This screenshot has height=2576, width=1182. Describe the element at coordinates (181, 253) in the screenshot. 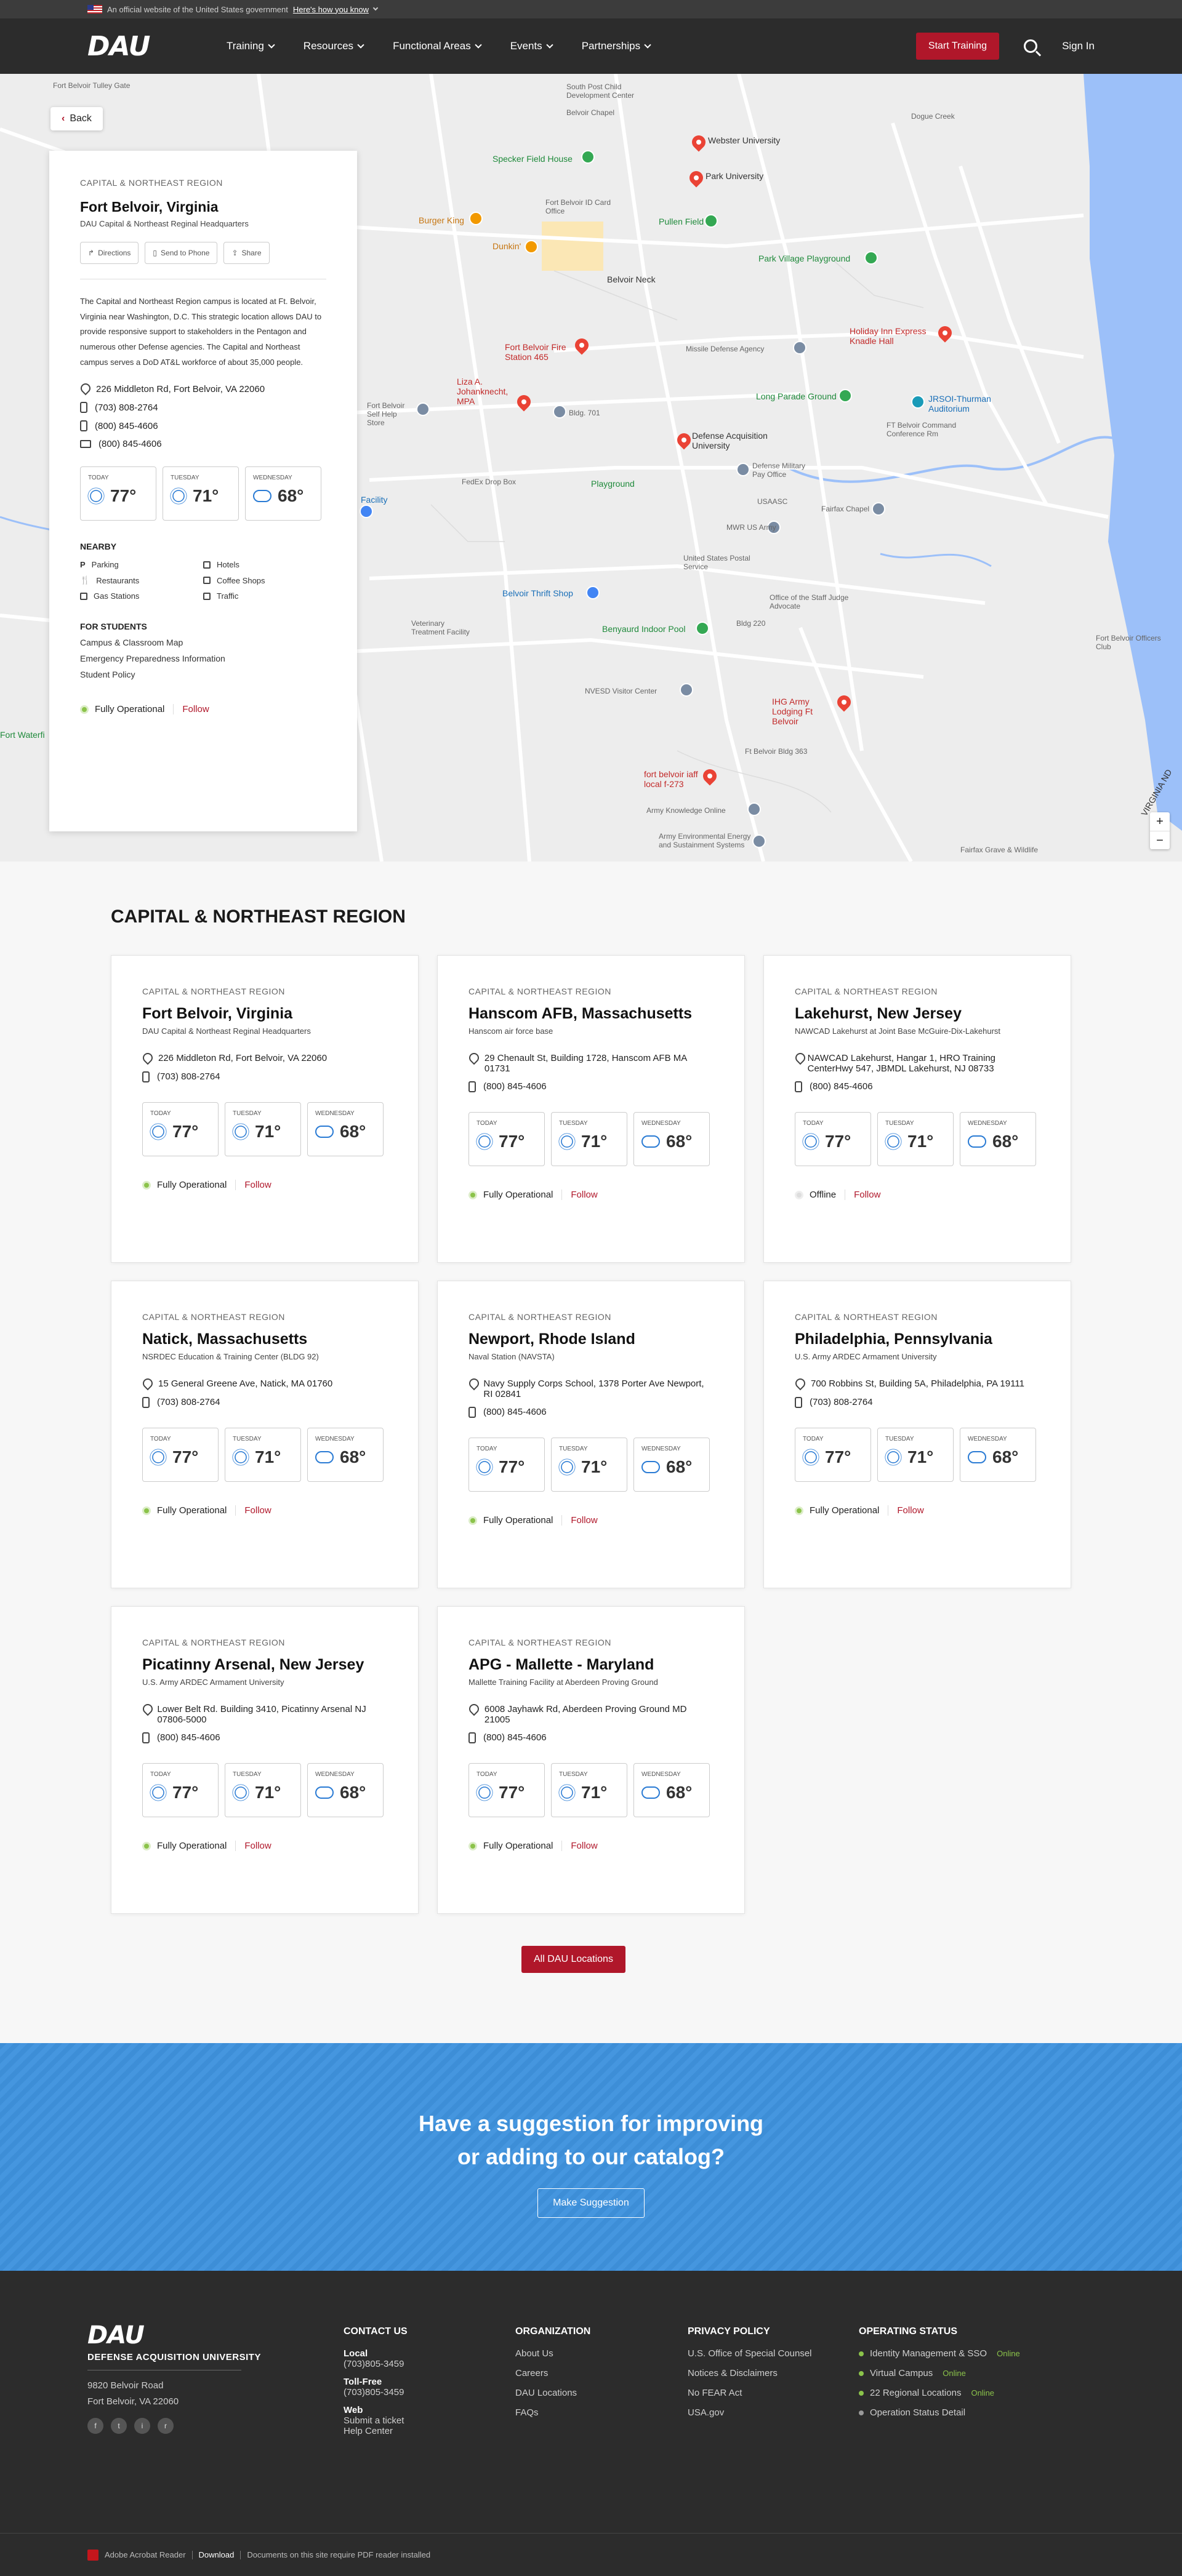

I see `send-to-phone-button: ▯ Send to Phone` at that location.